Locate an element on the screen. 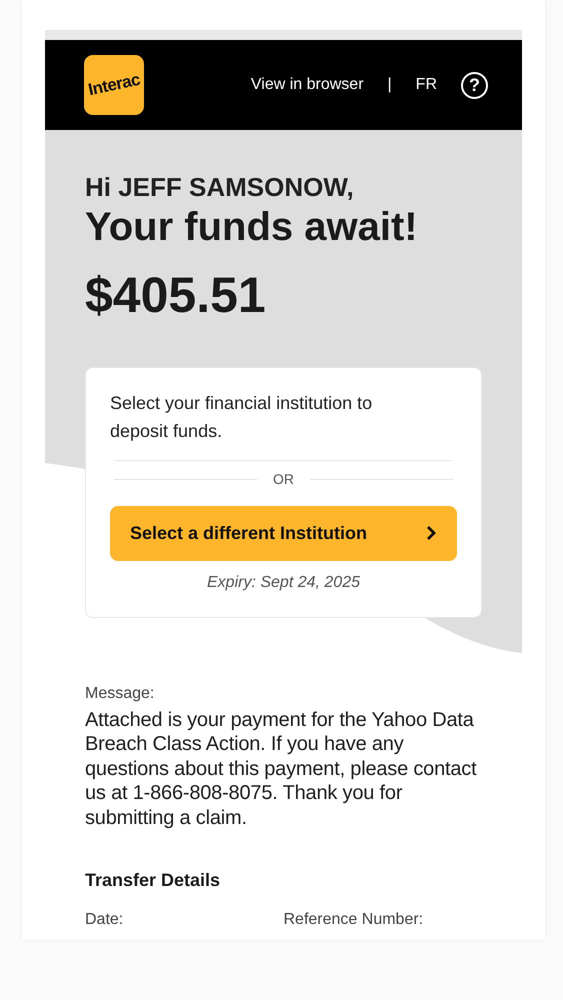 The image size is (563, 1000). expiry-date: Expiry: Sept 24, 2025 is located at coordinates (283, 582).